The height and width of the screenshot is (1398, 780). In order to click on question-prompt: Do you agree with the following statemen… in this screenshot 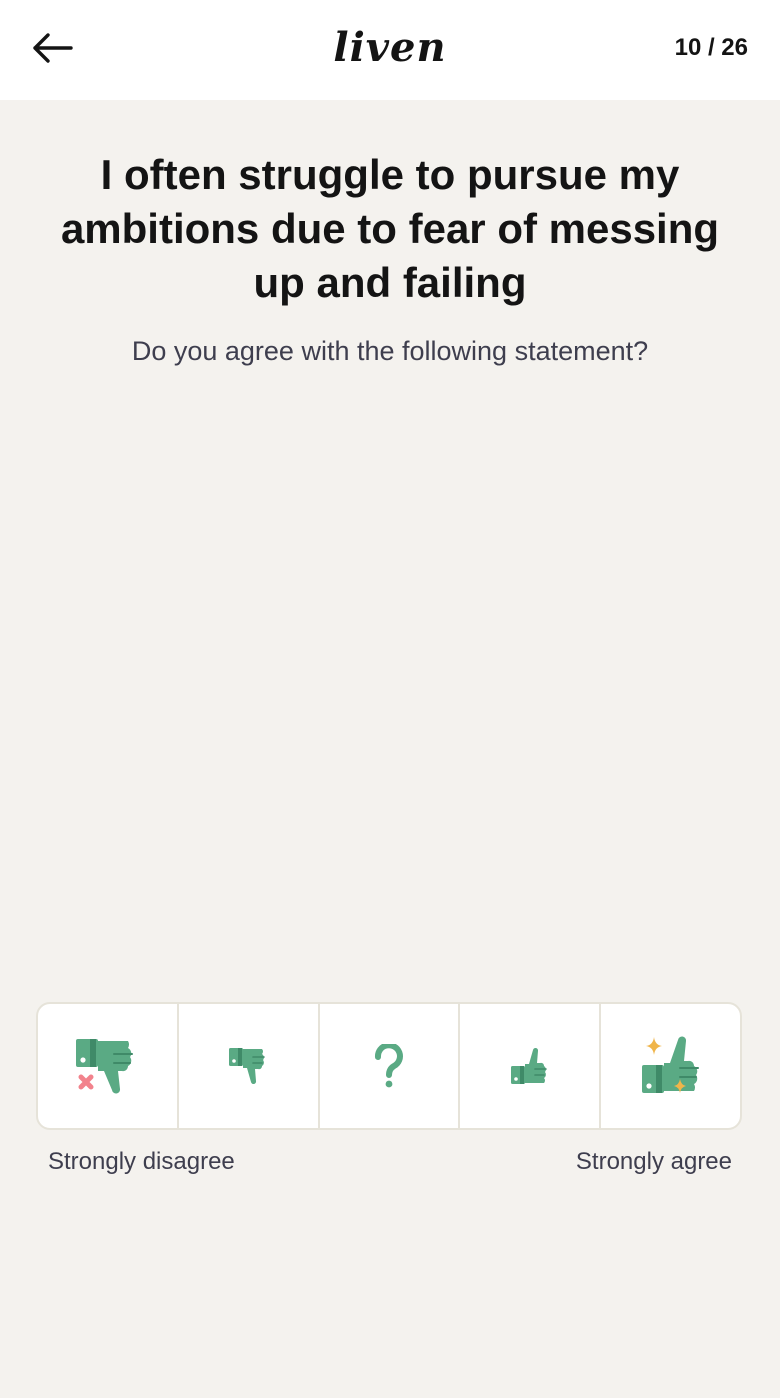, I will do `click(390, 351)`.